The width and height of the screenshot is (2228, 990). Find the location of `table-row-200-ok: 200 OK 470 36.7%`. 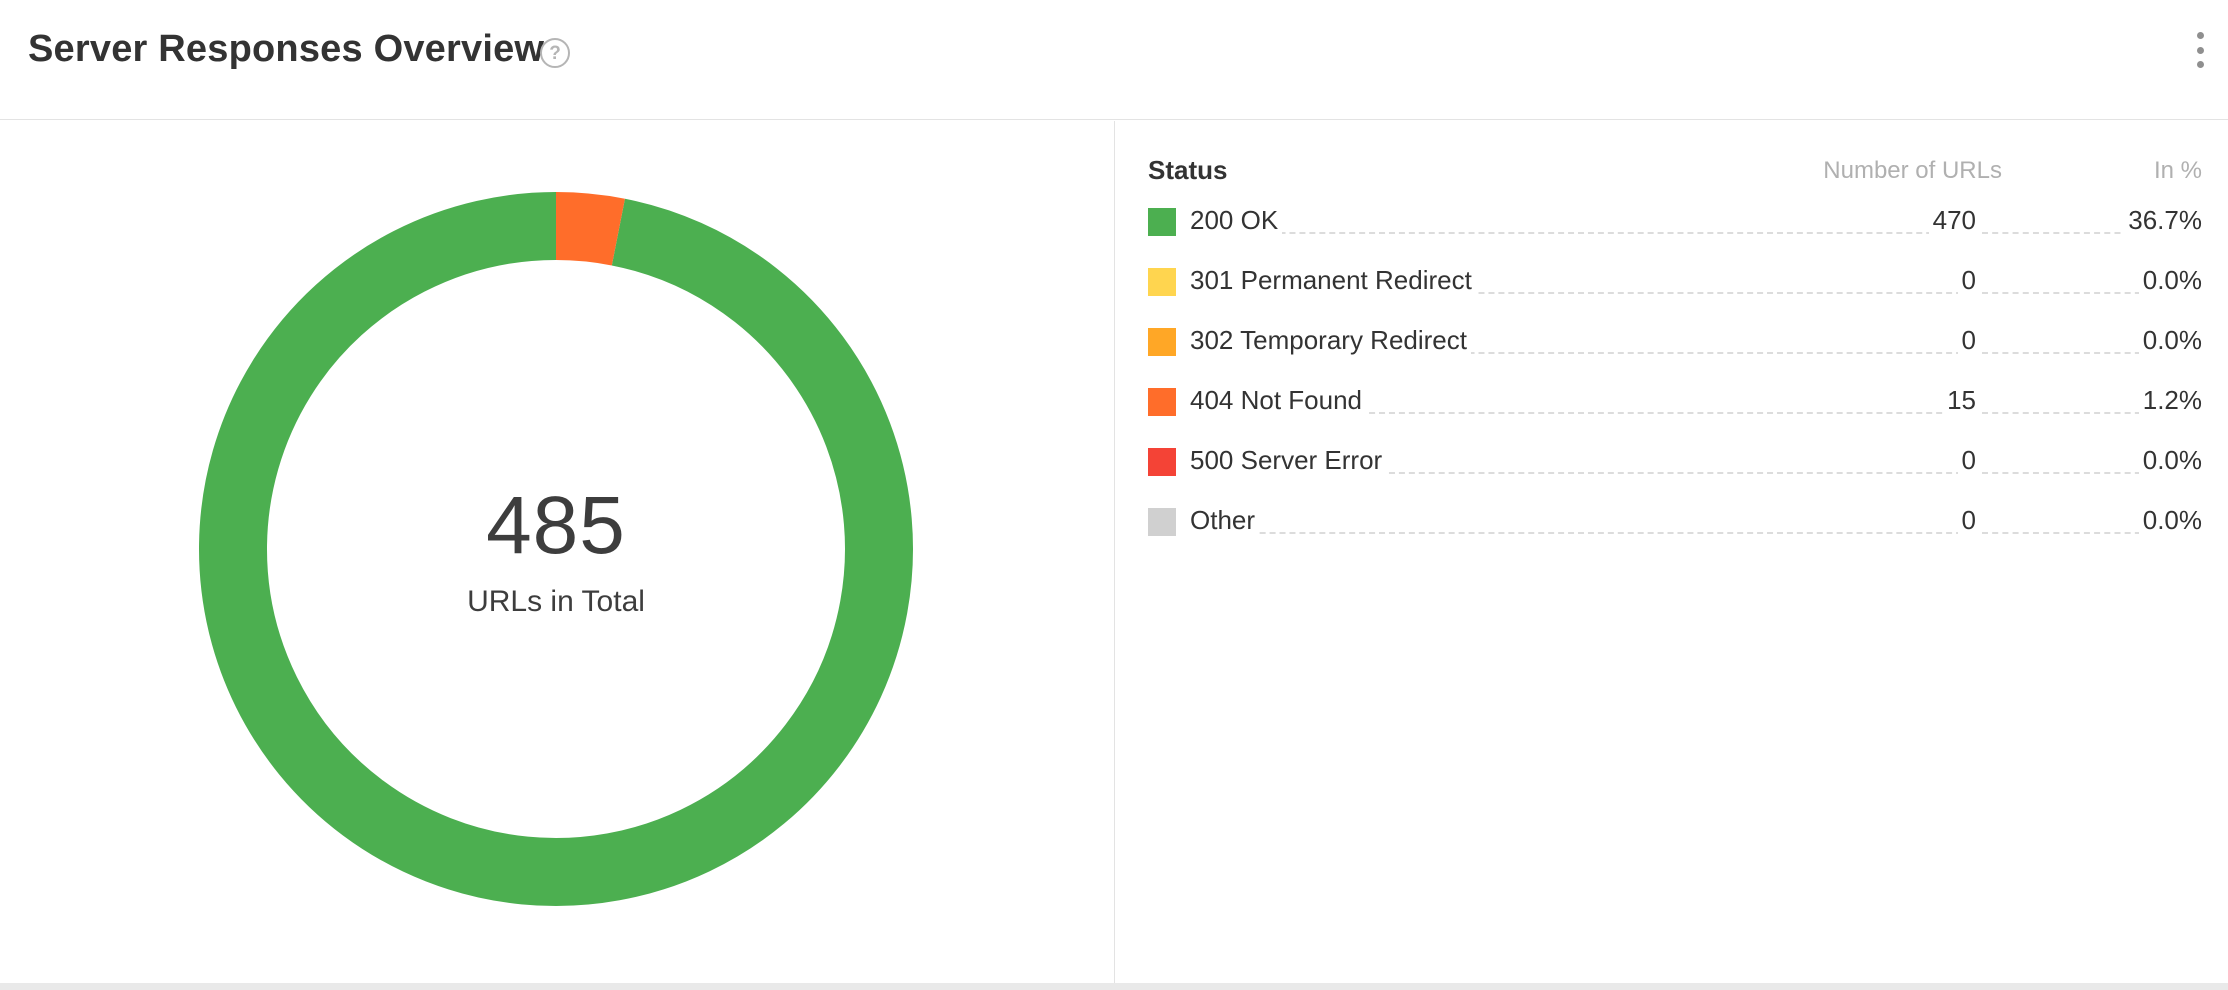

table-row-200-ok: 200 OK 470 36.7% is located at coordinates (1675, 223).